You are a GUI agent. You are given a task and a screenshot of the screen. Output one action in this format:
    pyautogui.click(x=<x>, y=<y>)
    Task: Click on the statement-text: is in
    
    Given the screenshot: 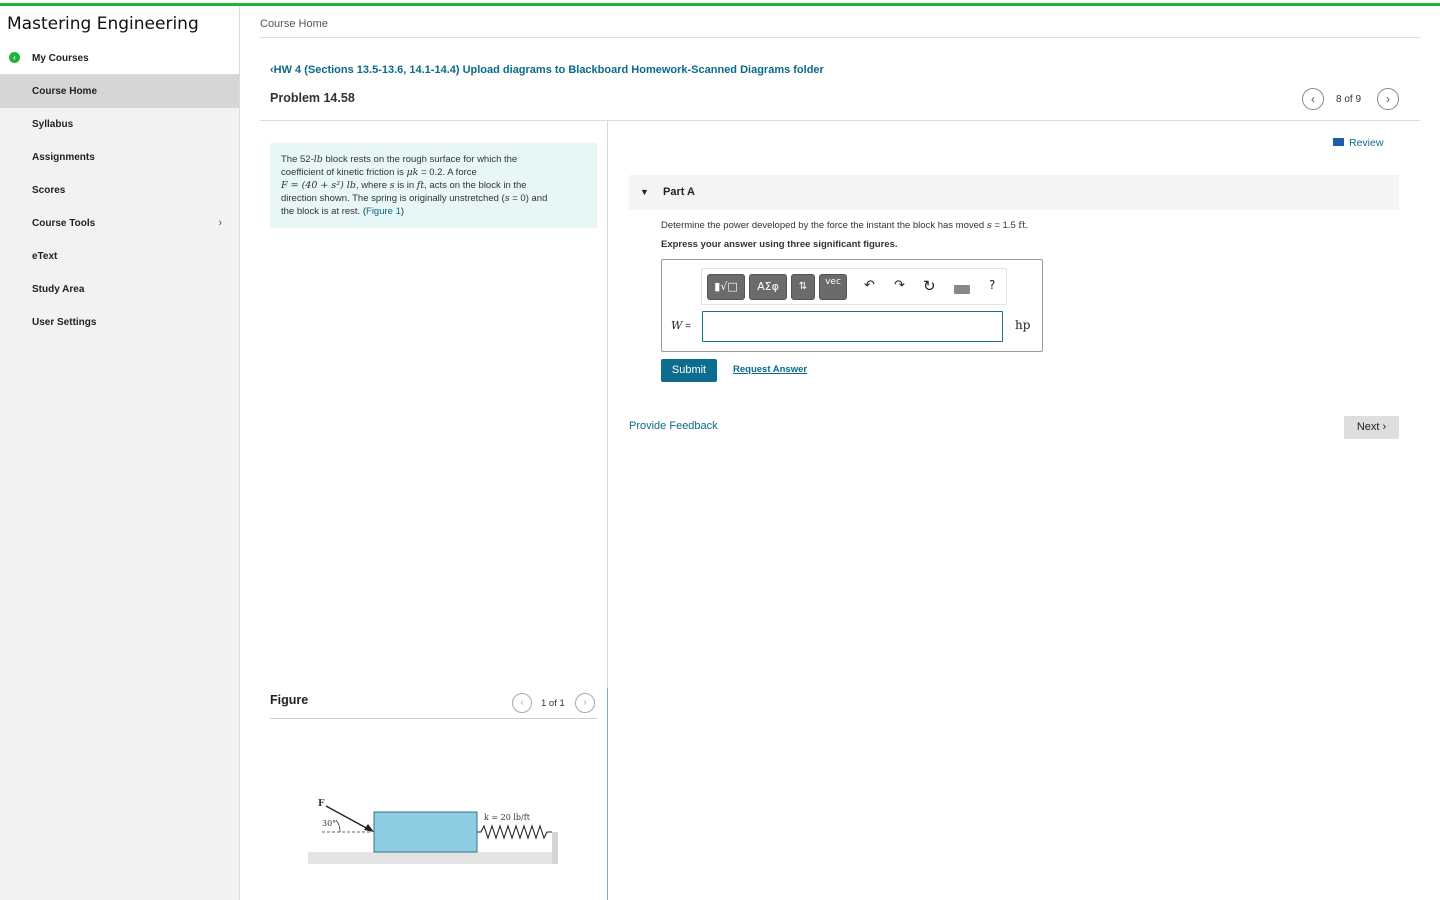 What is the action you would take?
    pyautogui.click(x=405, y=185)
    